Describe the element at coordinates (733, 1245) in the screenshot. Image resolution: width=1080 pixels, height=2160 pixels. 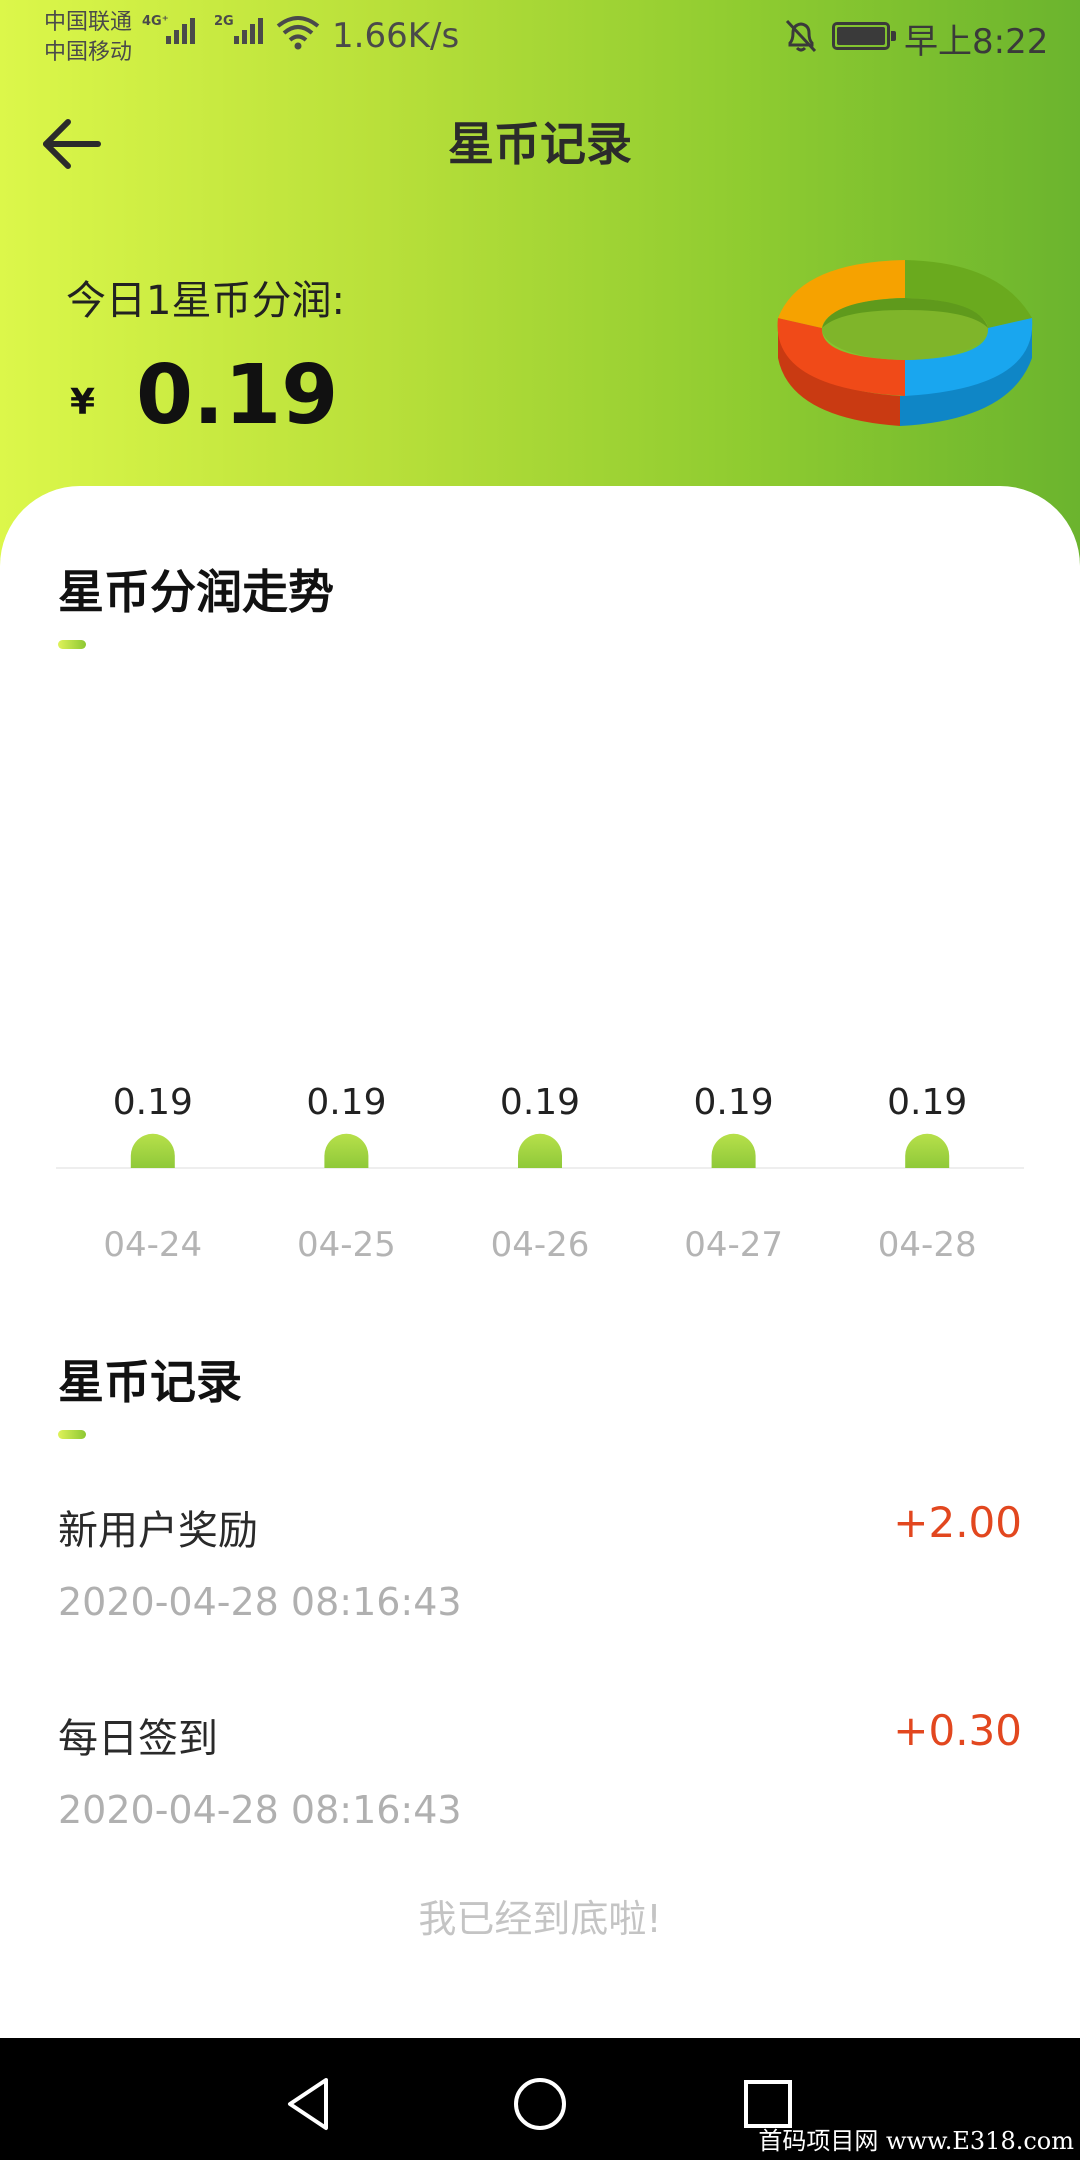
I see `x-tick-label: 04-27` at that location.